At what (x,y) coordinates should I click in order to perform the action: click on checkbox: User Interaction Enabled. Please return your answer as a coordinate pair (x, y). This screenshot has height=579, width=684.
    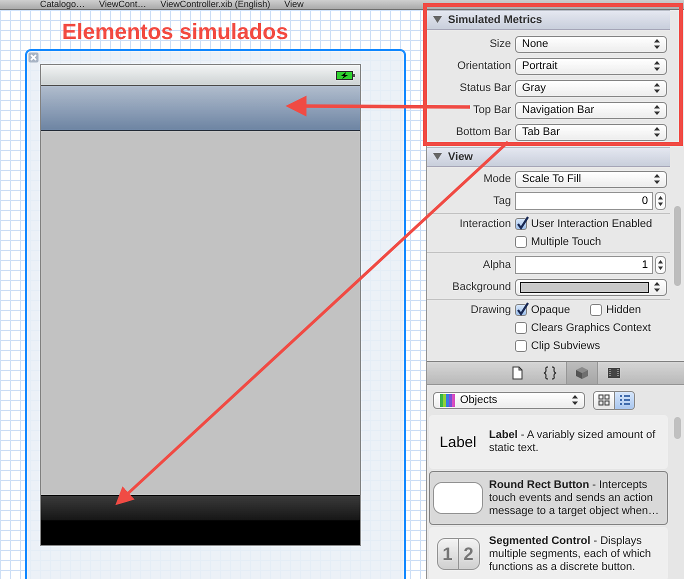
    Looking at the image, I should click on (583, 224).